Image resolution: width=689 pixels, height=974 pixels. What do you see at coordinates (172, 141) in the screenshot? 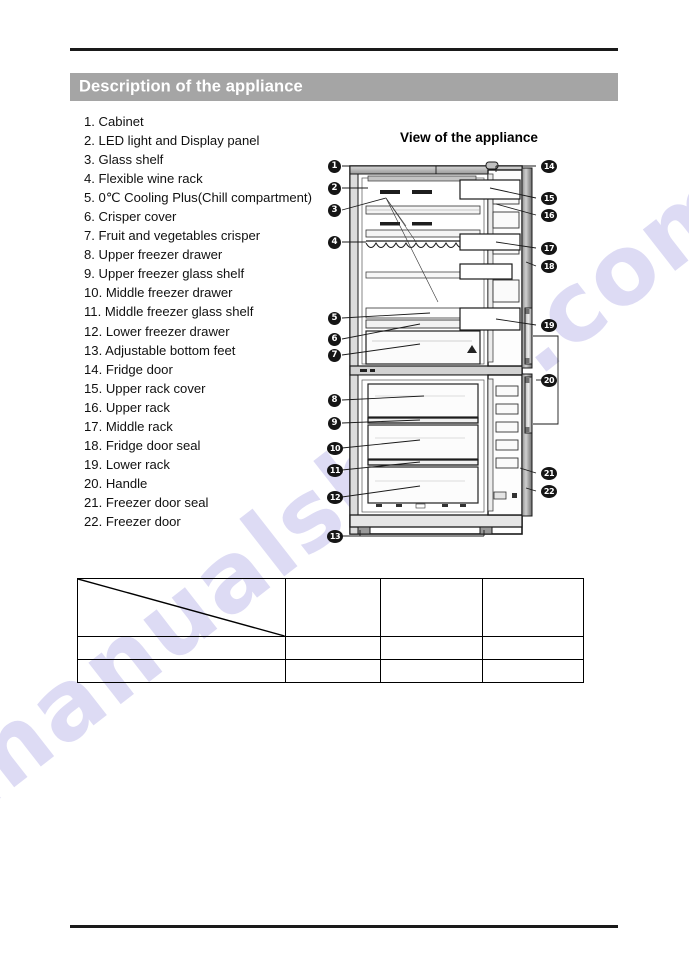
I see `parts-list-item: 2. LED light and Display panel` at bounding box center [172, 141].